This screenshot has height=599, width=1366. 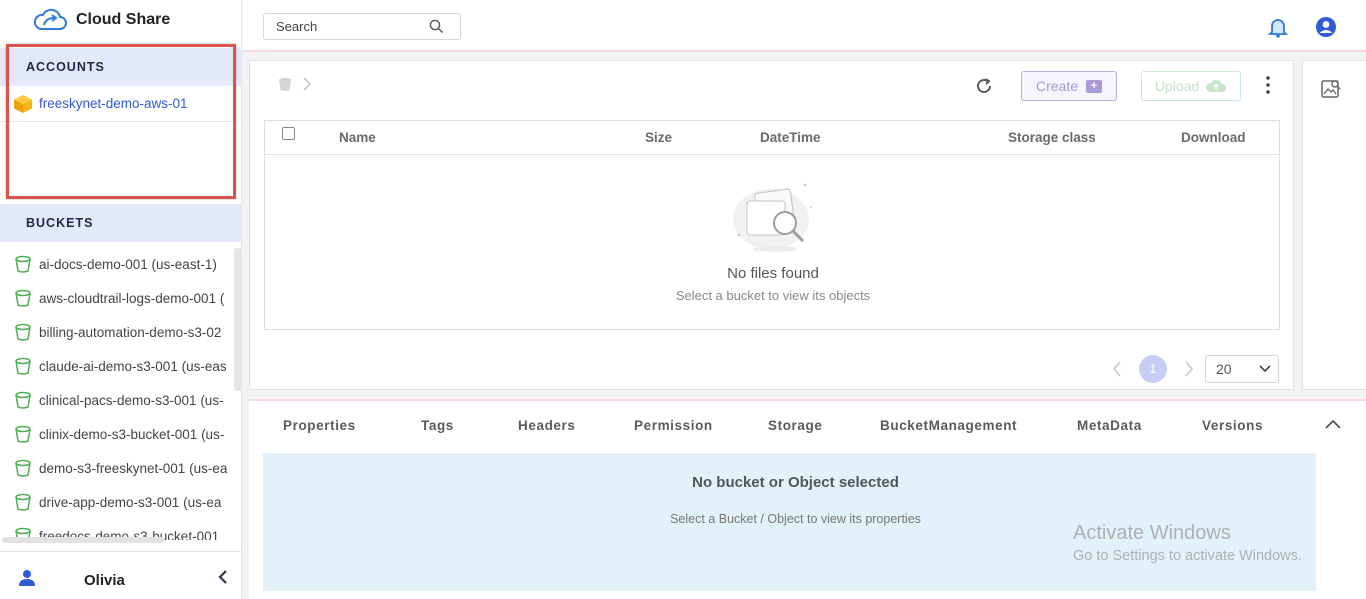 What do you see at coordinates (1331, 89) in the screenshot?
I see `image-search-icon` at bounding box center [1331, 89].